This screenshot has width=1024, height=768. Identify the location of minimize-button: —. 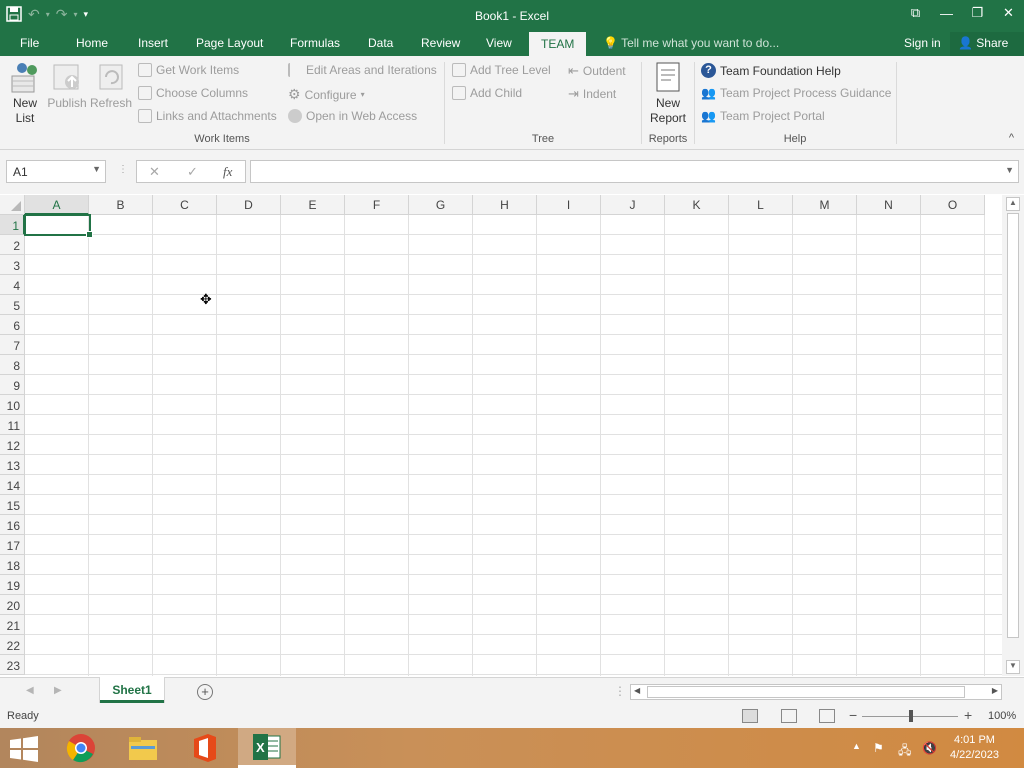
(946, 13).